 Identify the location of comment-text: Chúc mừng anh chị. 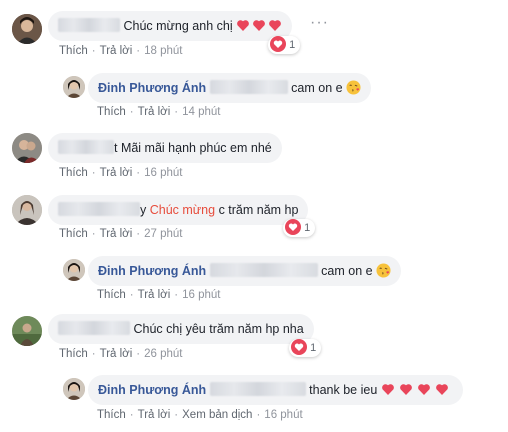
(178, 26).